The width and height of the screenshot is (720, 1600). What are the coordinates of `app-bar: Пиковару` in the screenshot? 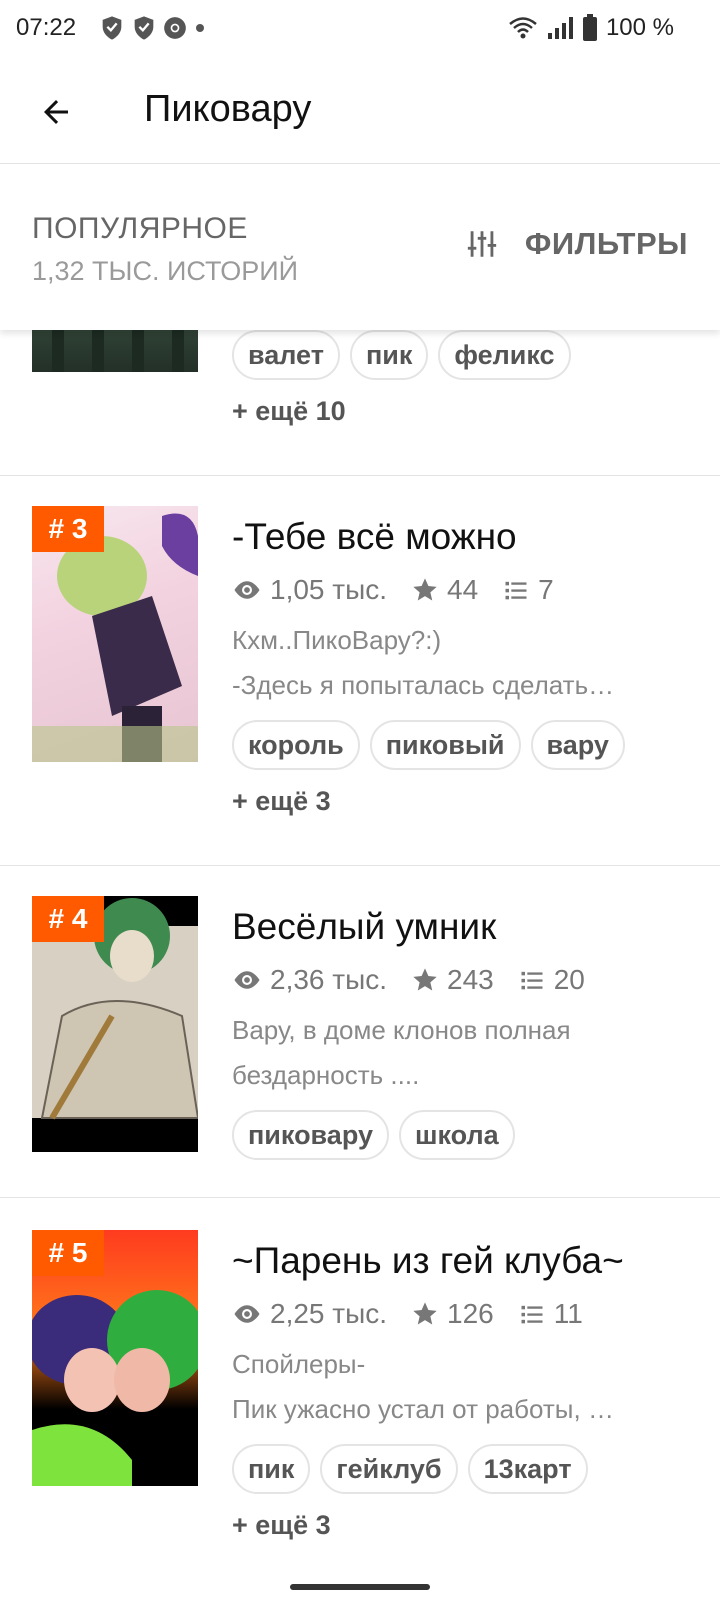 It's located at (360, 111).